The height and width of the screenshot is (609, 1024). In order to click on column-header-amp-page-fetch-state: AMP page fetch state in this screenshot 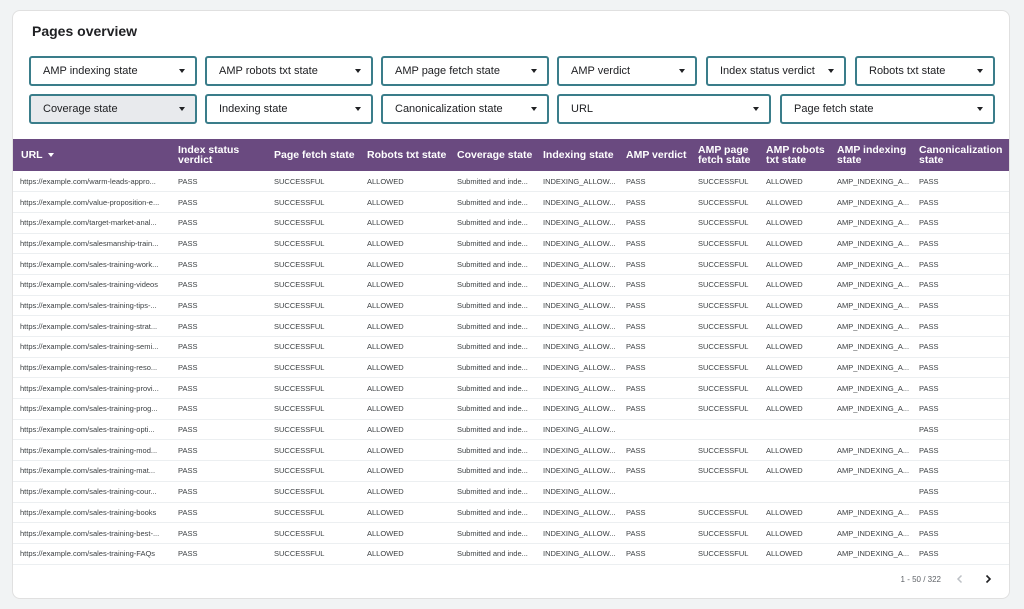, I will do `click(728, 155)`.